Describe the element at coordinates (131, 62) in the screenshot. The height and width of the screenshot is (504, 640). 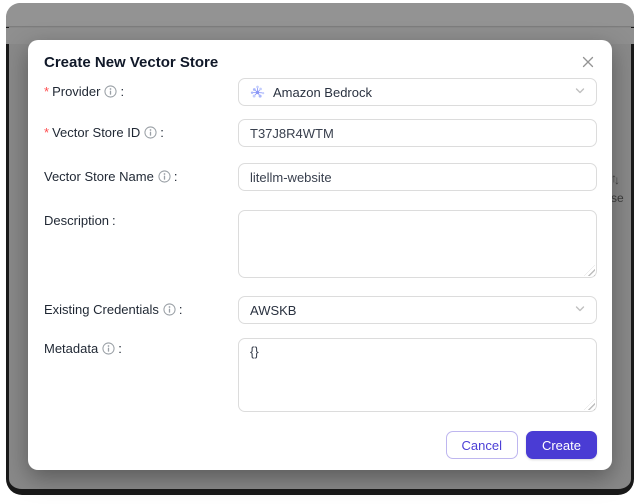
I see `modal-title: Create New Vector Store` at that location.